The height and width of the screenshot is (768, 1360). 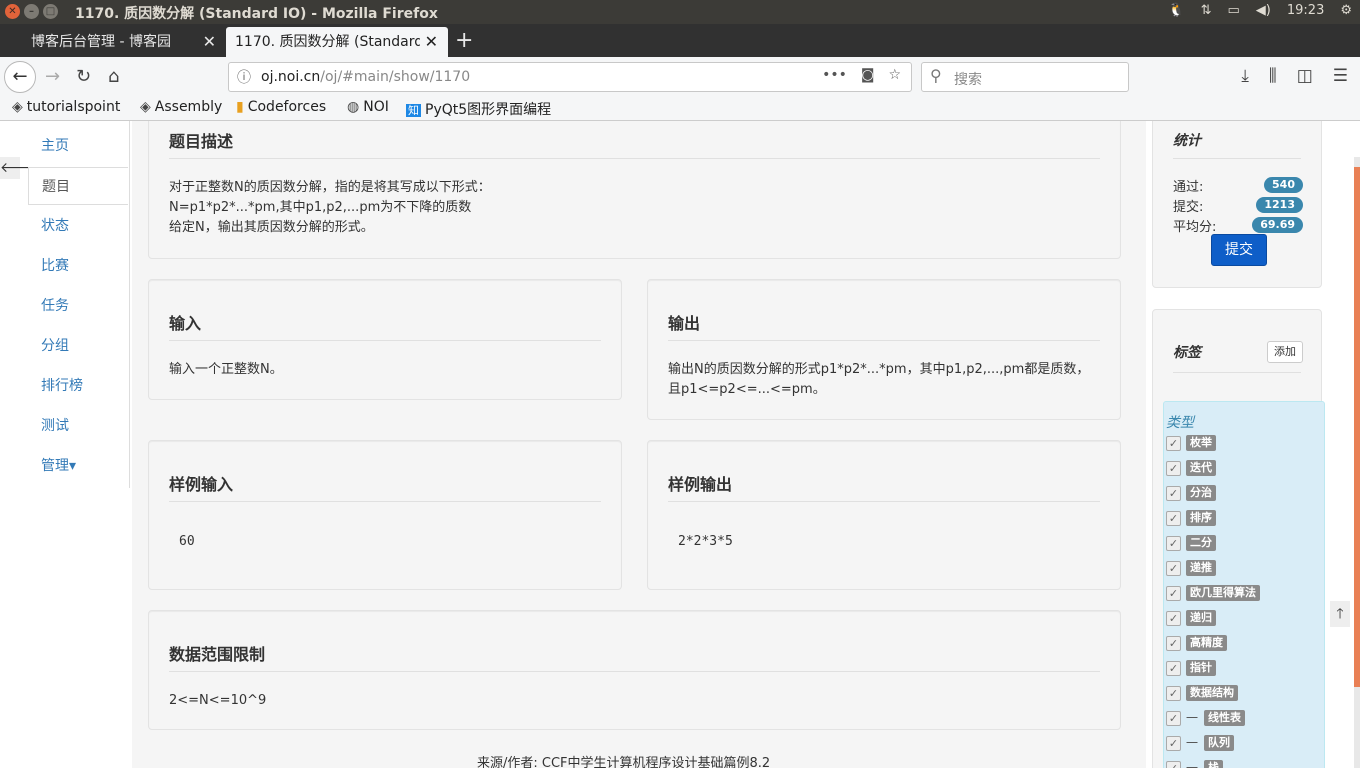 I want to click on avg-label: 平均分:, so click(x=1195, y=227).